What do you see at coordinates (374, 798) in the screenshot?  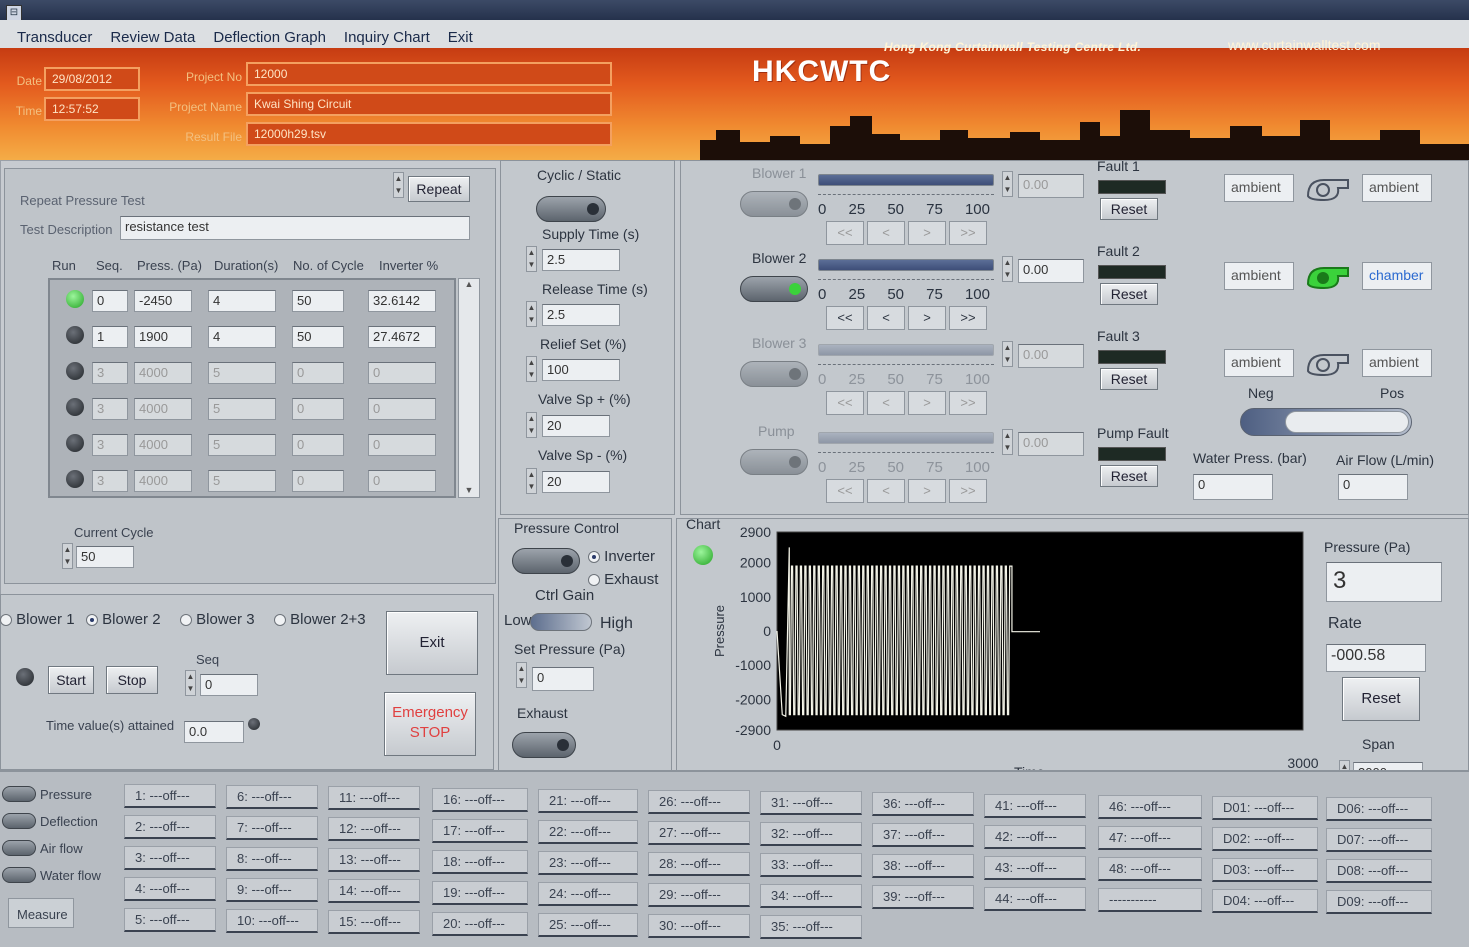 I see `channel-button: 11: ---off---` at bounding box center [374, 798].